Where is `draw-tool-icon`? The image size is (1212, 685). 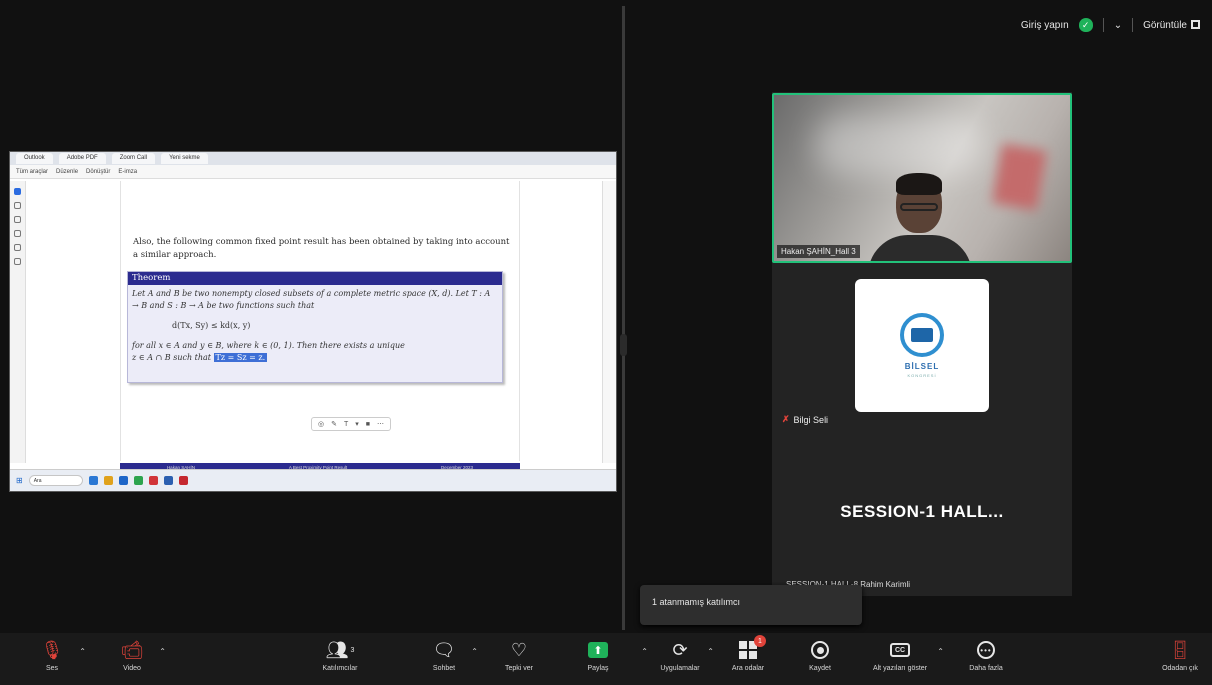 draw-tool-icon is located at coordinates (17, 219).